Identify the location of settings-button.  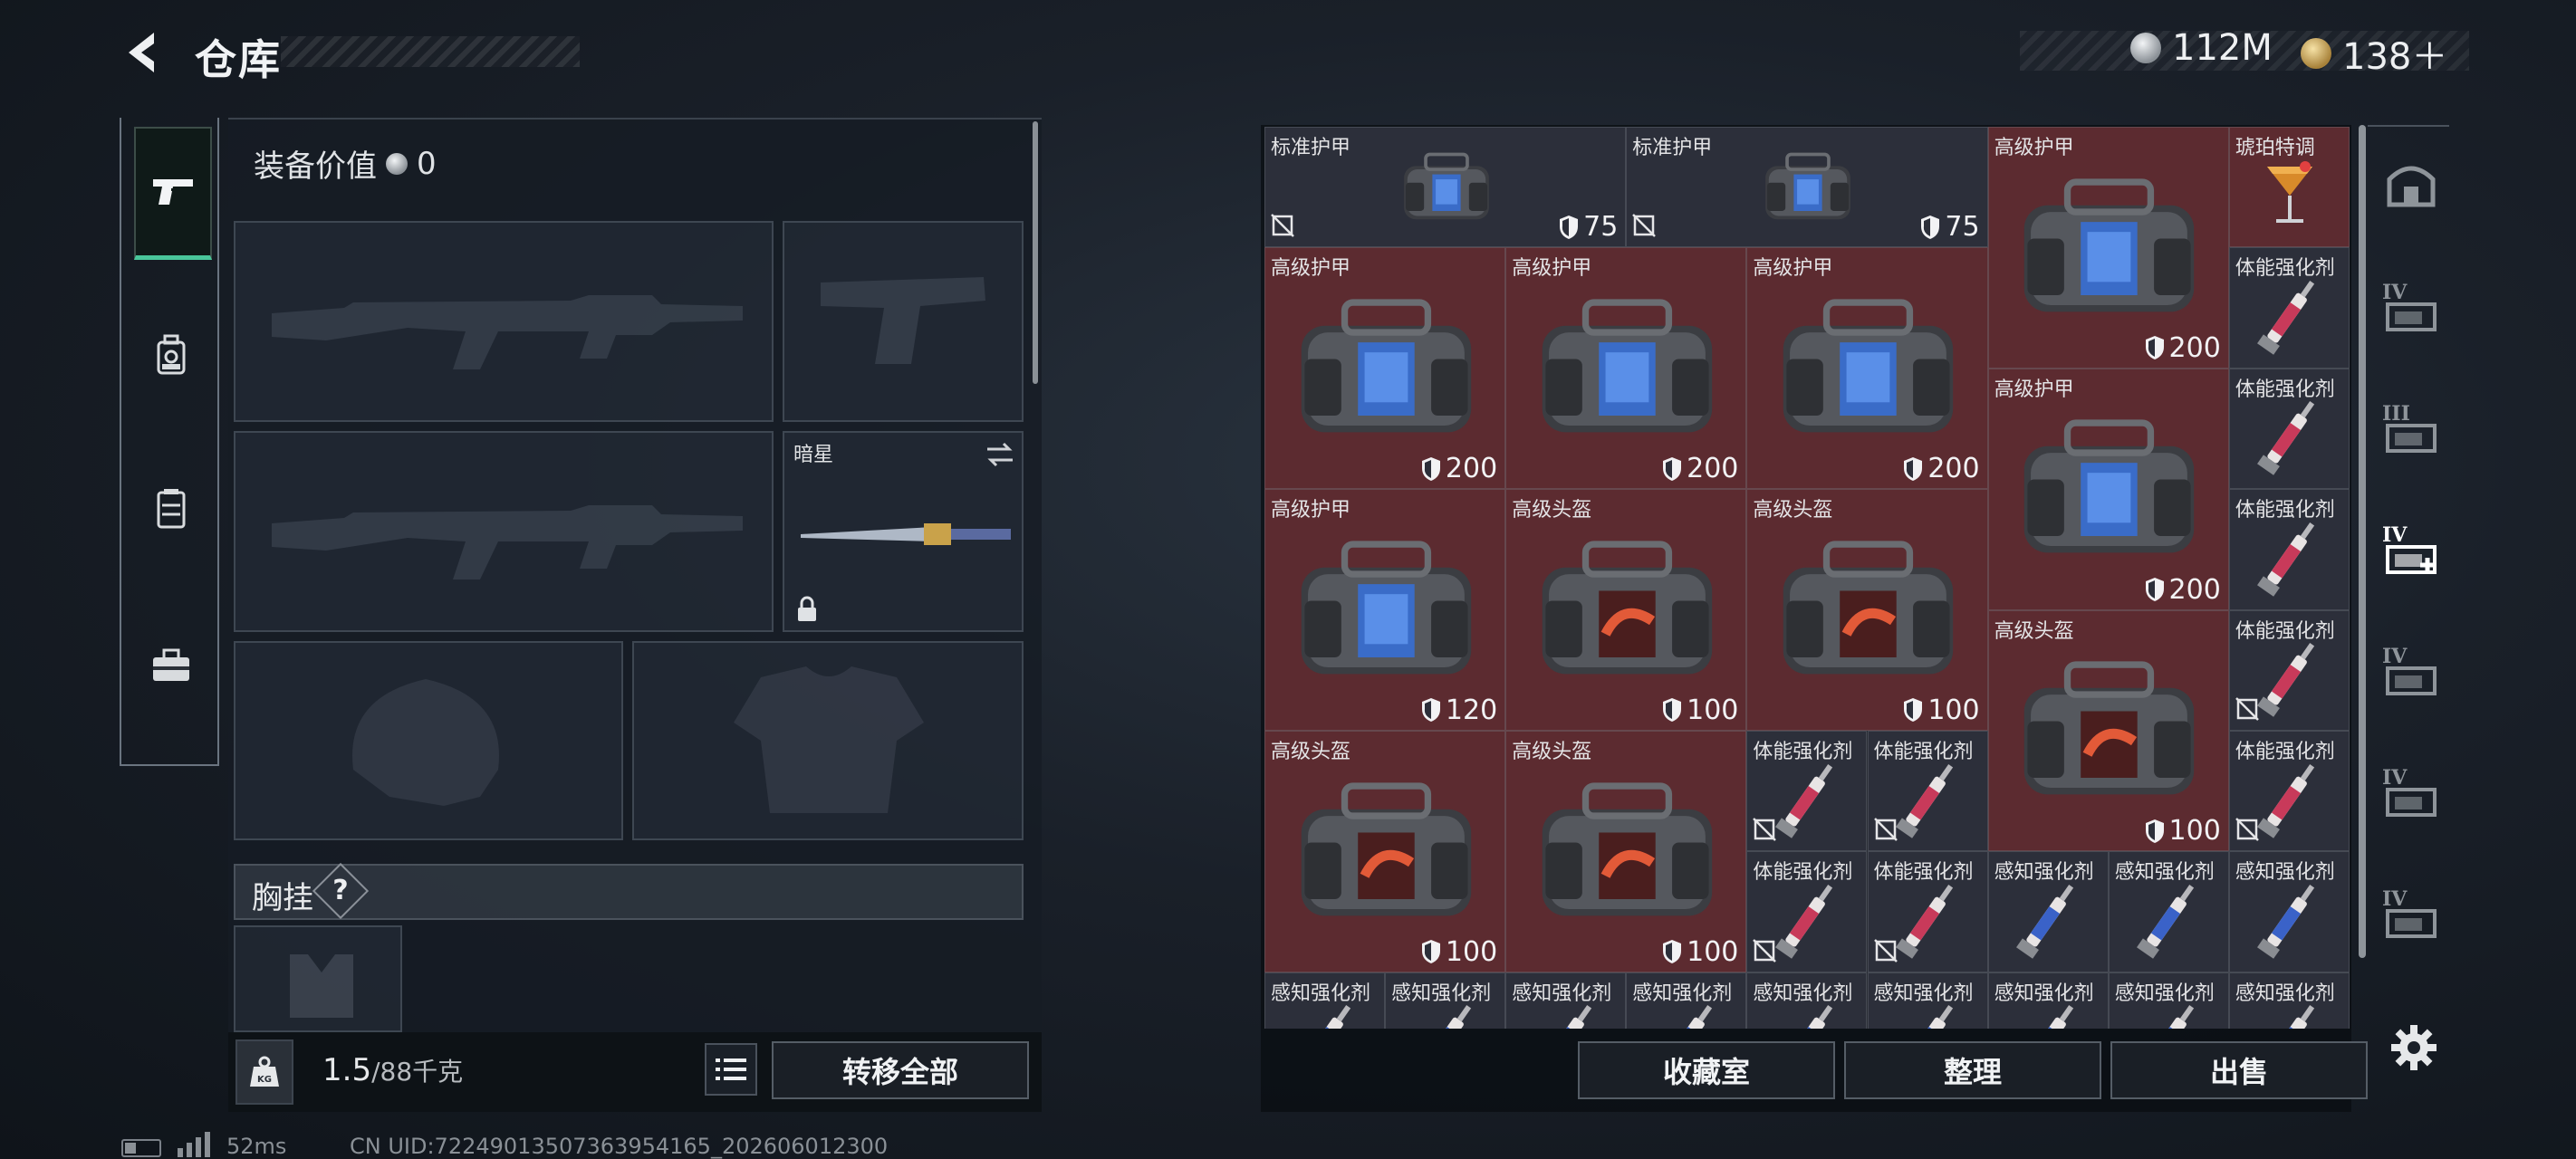
(2414, 1047).